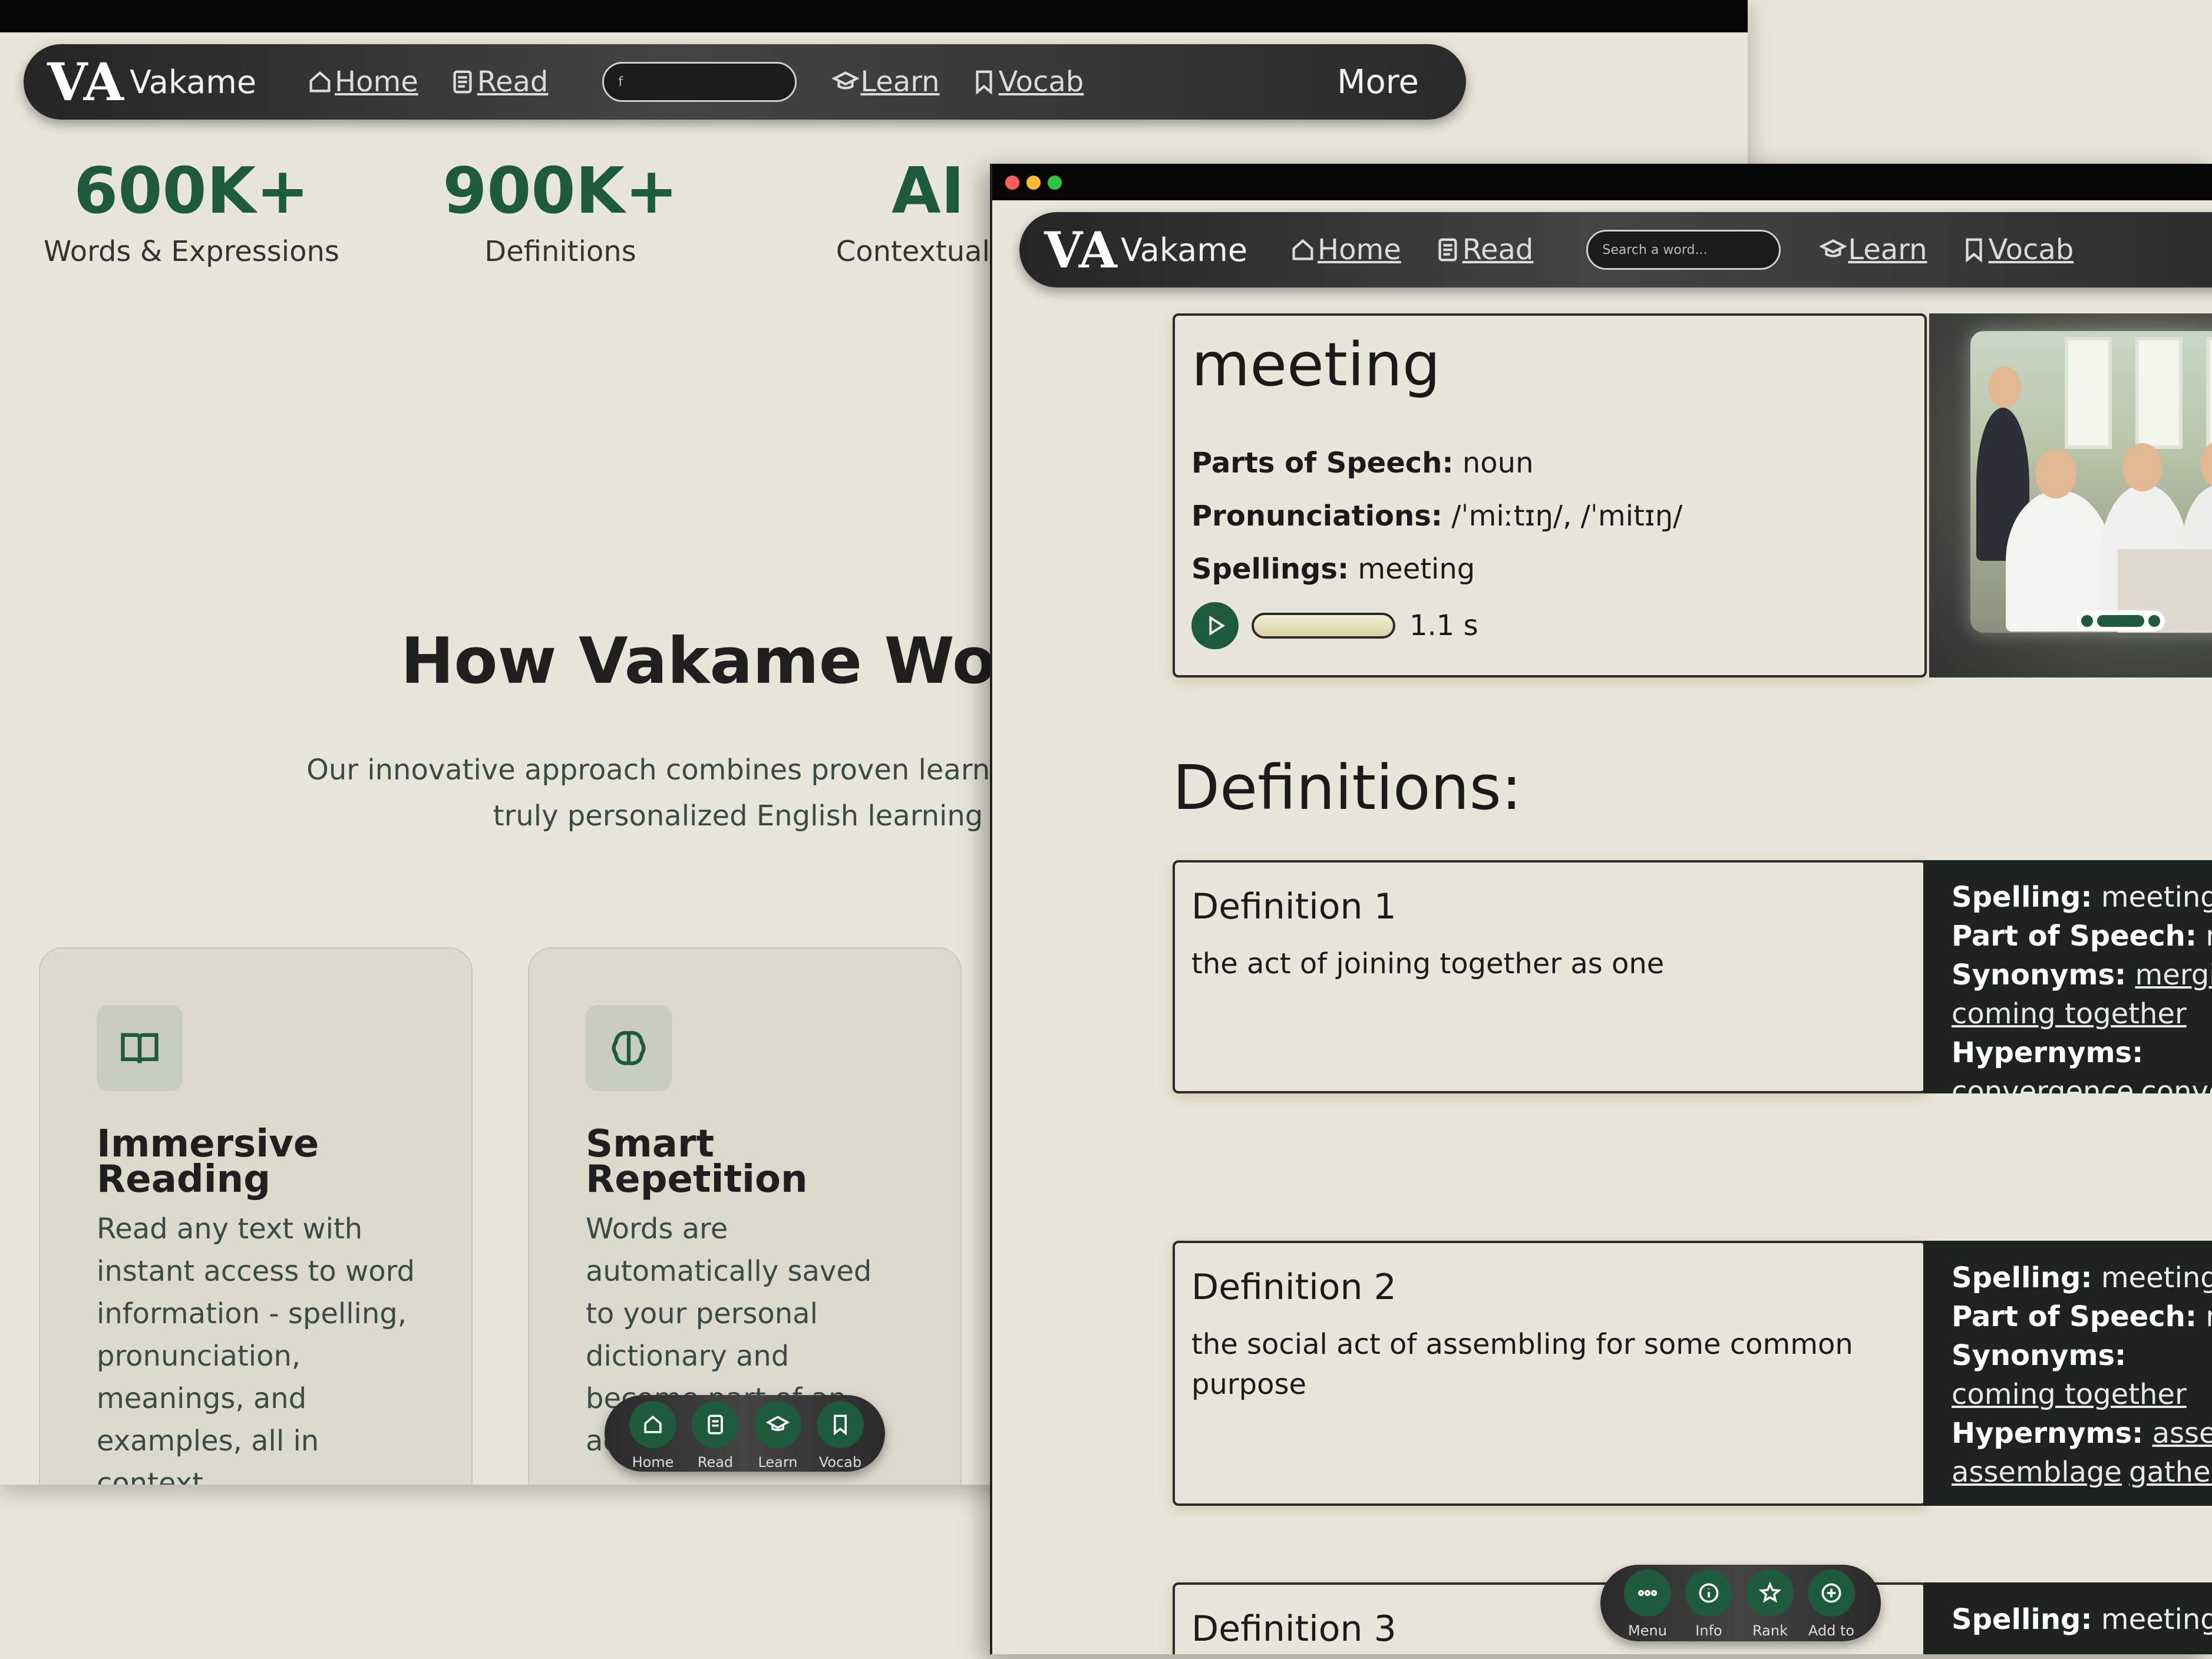  What do you see at coordinates (1055, 183) in the screenshot?
I see `maximize-window-button` at bounding box center [1055, 183].